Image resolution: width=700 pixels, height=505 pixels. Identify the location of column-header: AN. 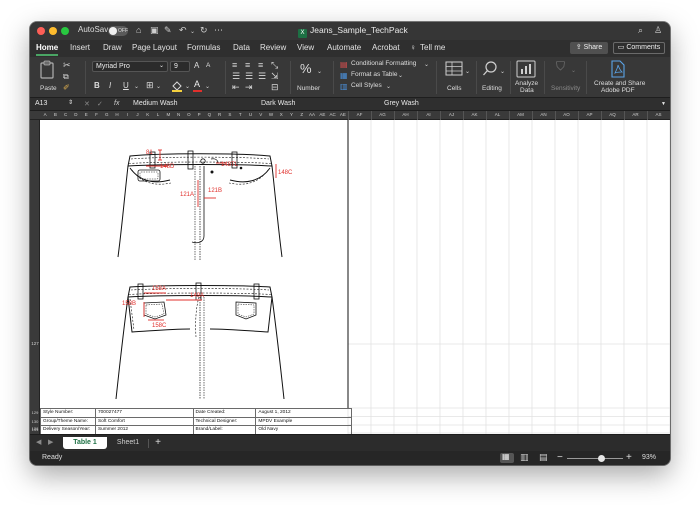
(543, 114).